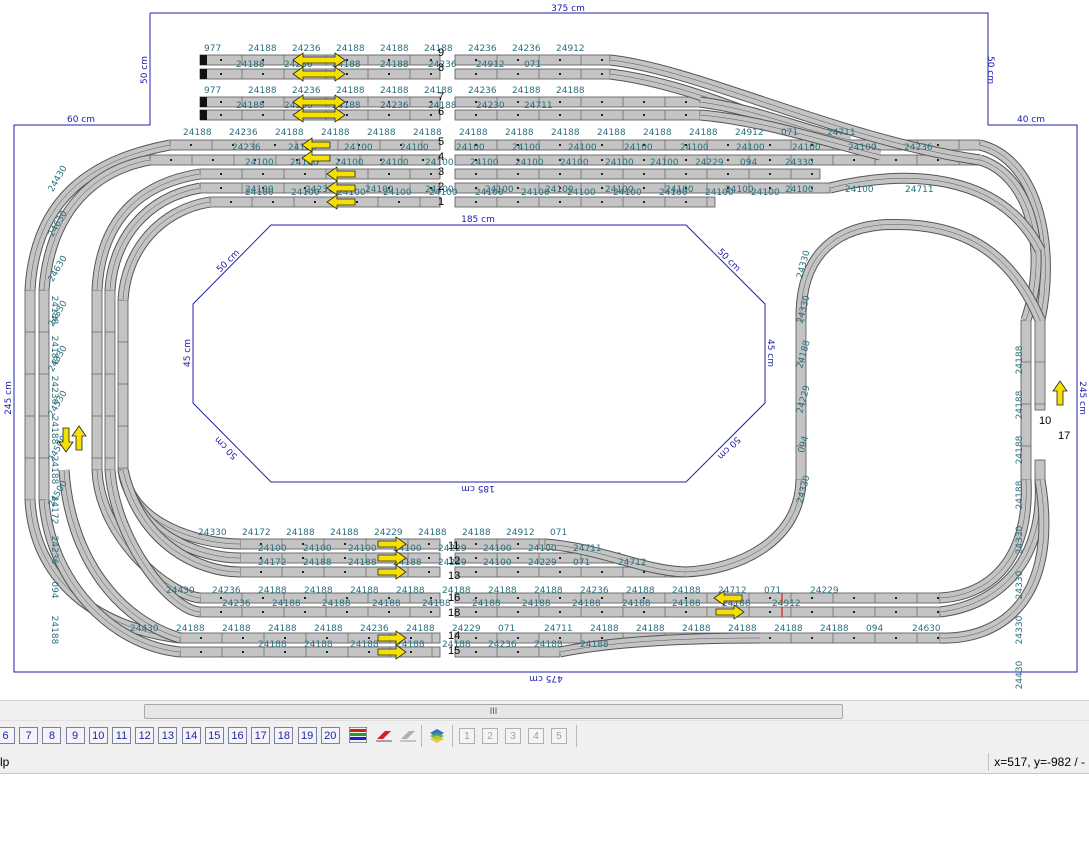  I want to click on group-button: 5, so click(559, 736).